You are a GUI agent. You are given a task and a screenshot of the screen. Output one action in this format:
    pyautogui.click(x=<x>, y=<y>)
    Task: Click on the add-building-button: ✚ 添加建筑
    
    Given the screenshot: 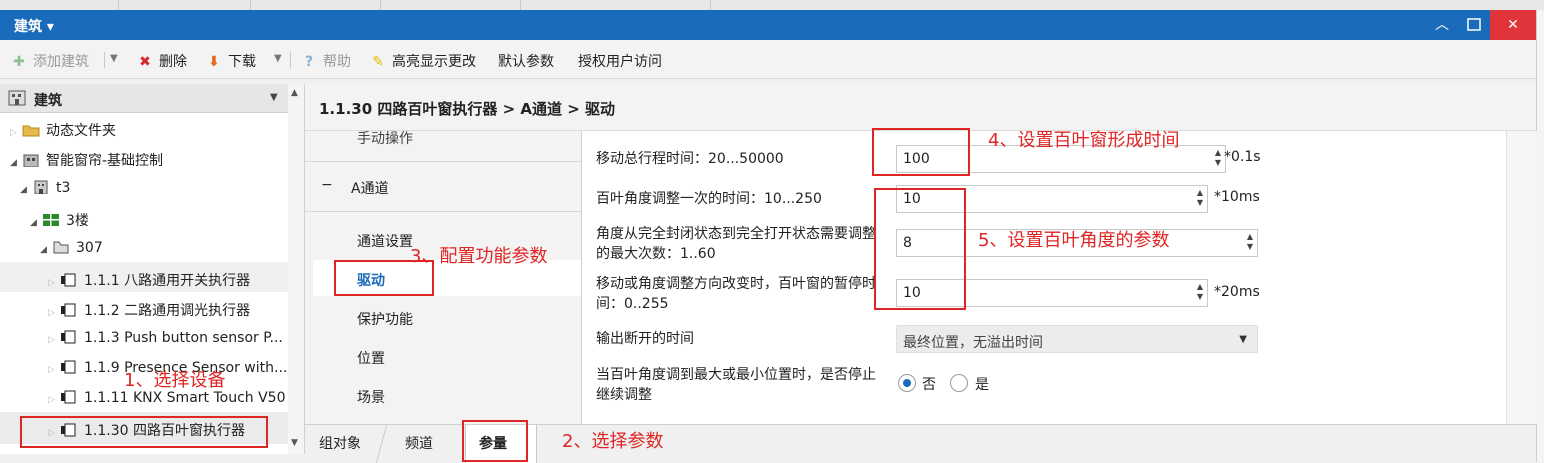 What is the action you would take?
    pyautogui.click(x=49, y=60)
    